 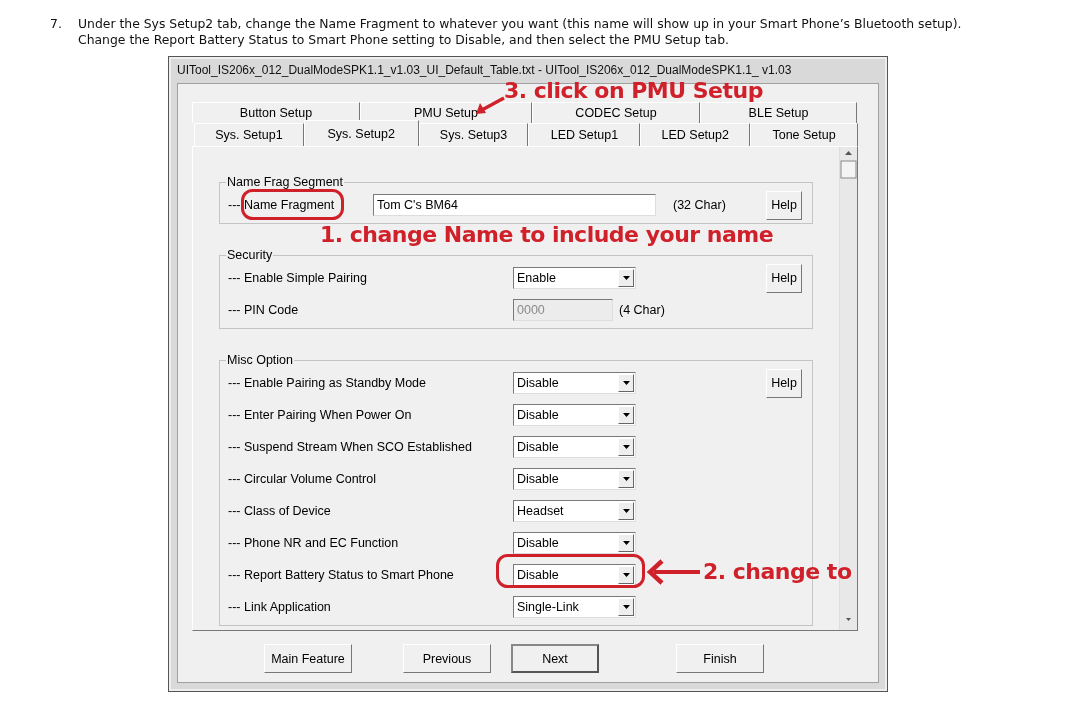 What do you see at coordinates (298, 278) in the screenshot?
I see `setting-label: --- Enable Simple Pairing` at bounding box center [298, 278].